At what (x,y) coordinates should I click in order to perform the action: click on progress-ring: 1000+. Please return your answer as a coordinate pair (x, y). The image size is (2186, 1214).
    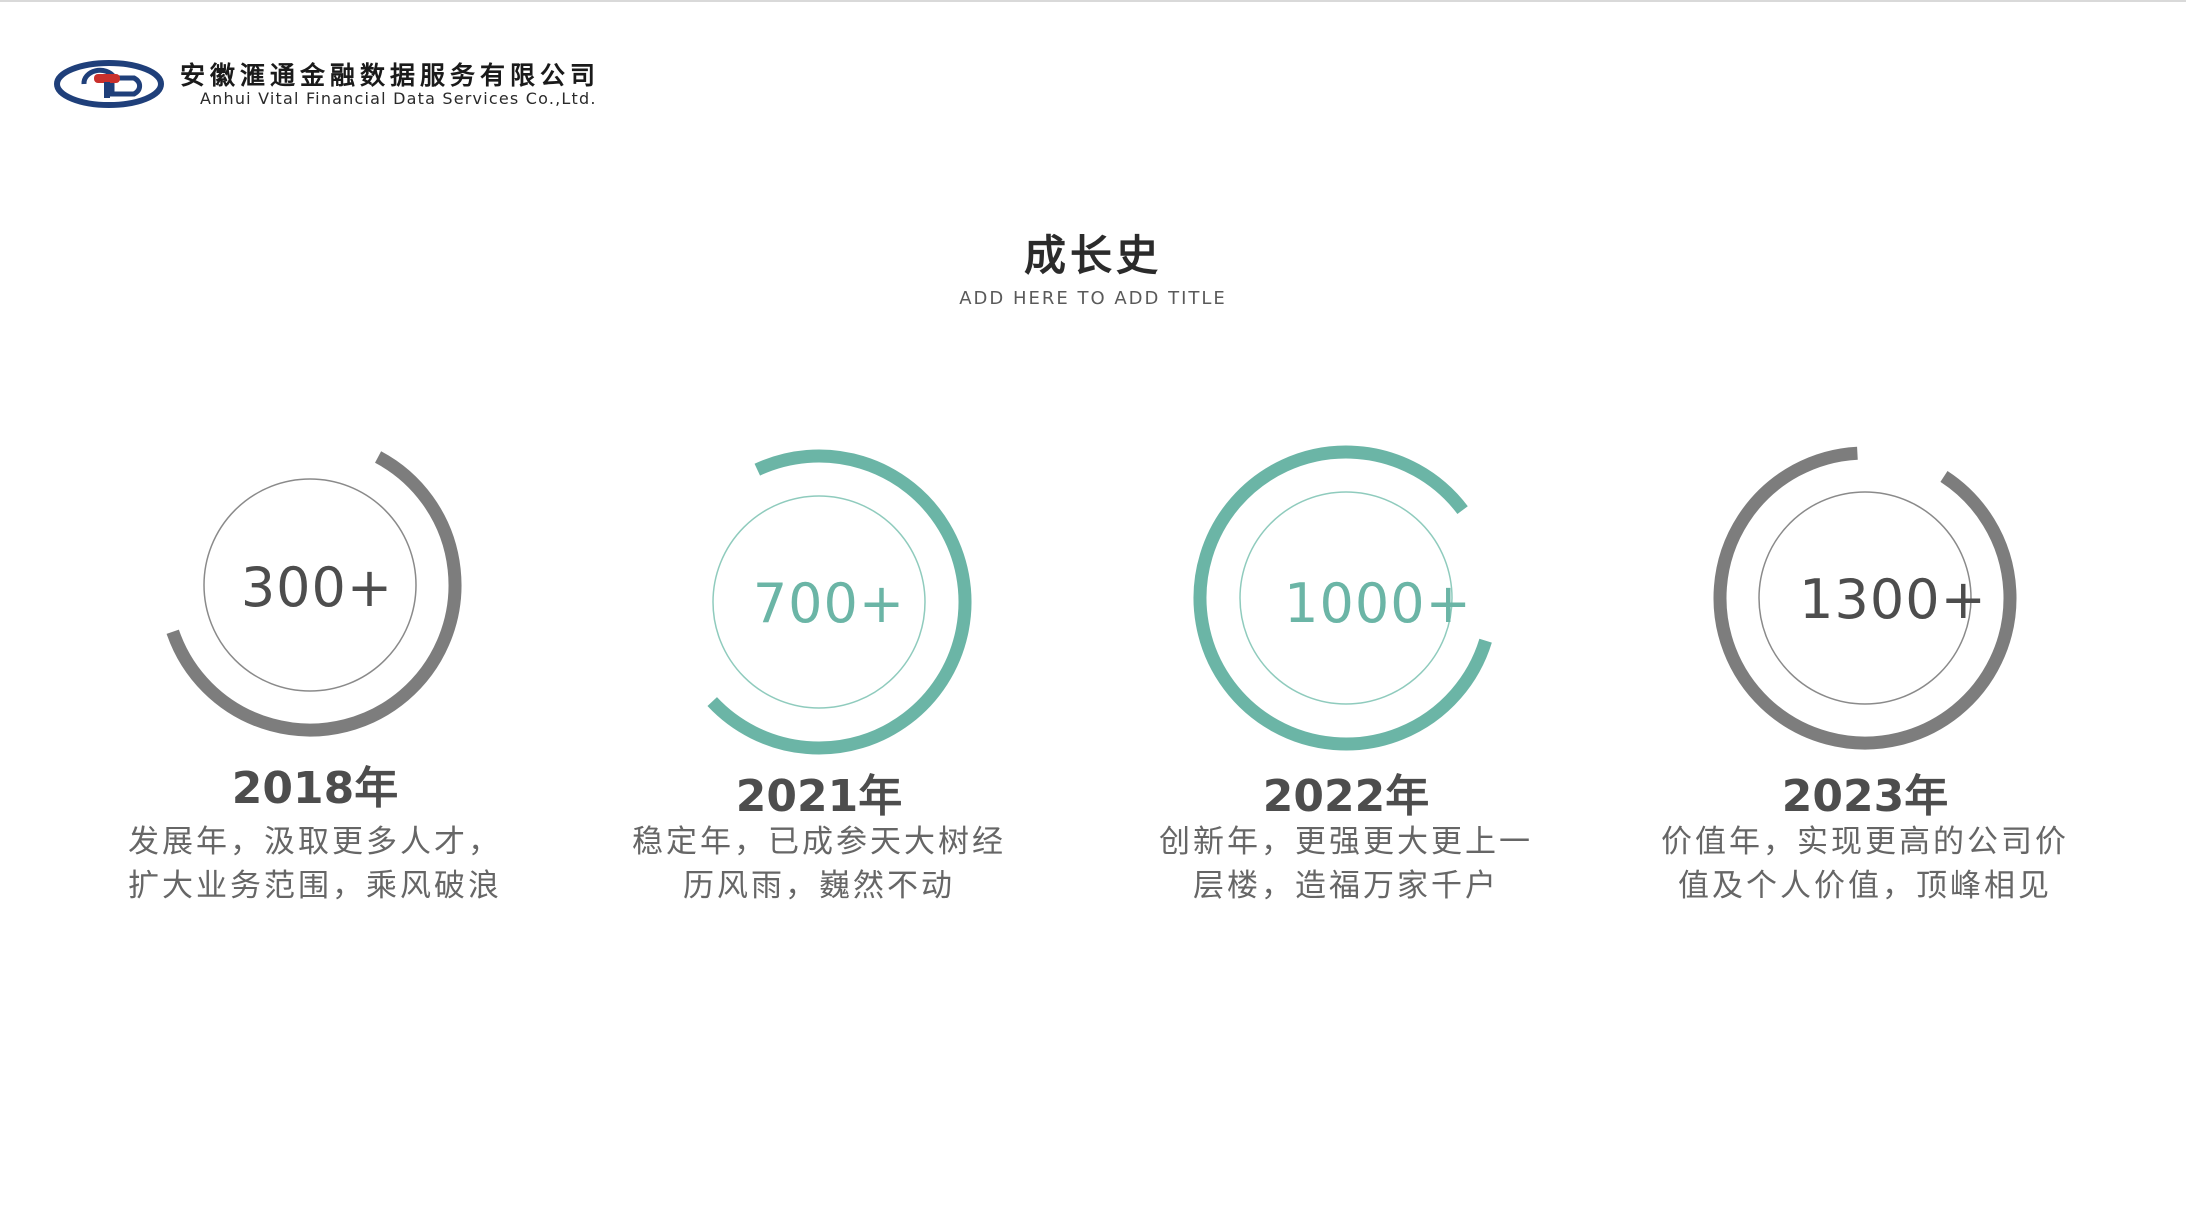
    Looking at the image, I should click on (1342, 598).